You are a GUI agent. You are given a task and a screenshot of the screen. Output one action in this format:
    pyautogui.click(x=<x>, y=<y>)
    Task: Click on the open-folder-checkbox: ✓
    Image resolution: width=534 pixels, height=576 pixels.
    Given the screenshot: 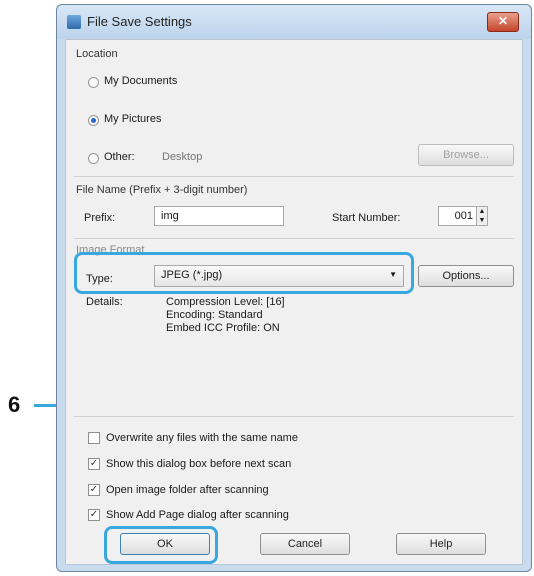 What is the action you would take?
    pyautogui.click(x=94, y=490)
    